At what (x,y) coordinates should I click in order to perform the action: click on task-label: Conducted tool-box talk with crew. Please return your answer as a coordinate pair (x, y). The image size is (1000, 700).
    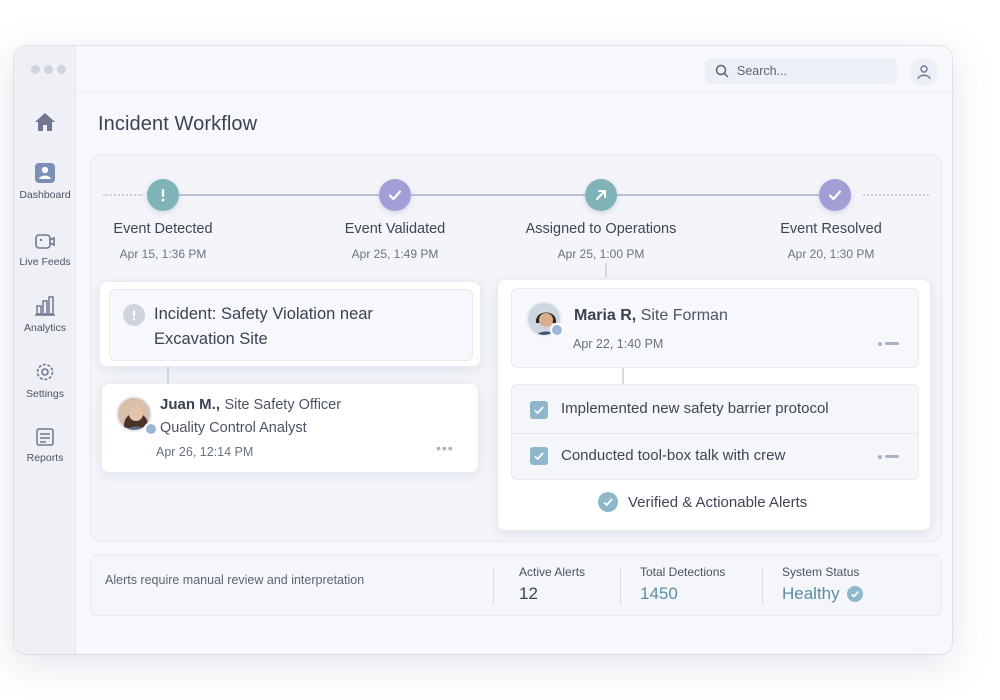
    Looking at the image, I should click on (673, 455).